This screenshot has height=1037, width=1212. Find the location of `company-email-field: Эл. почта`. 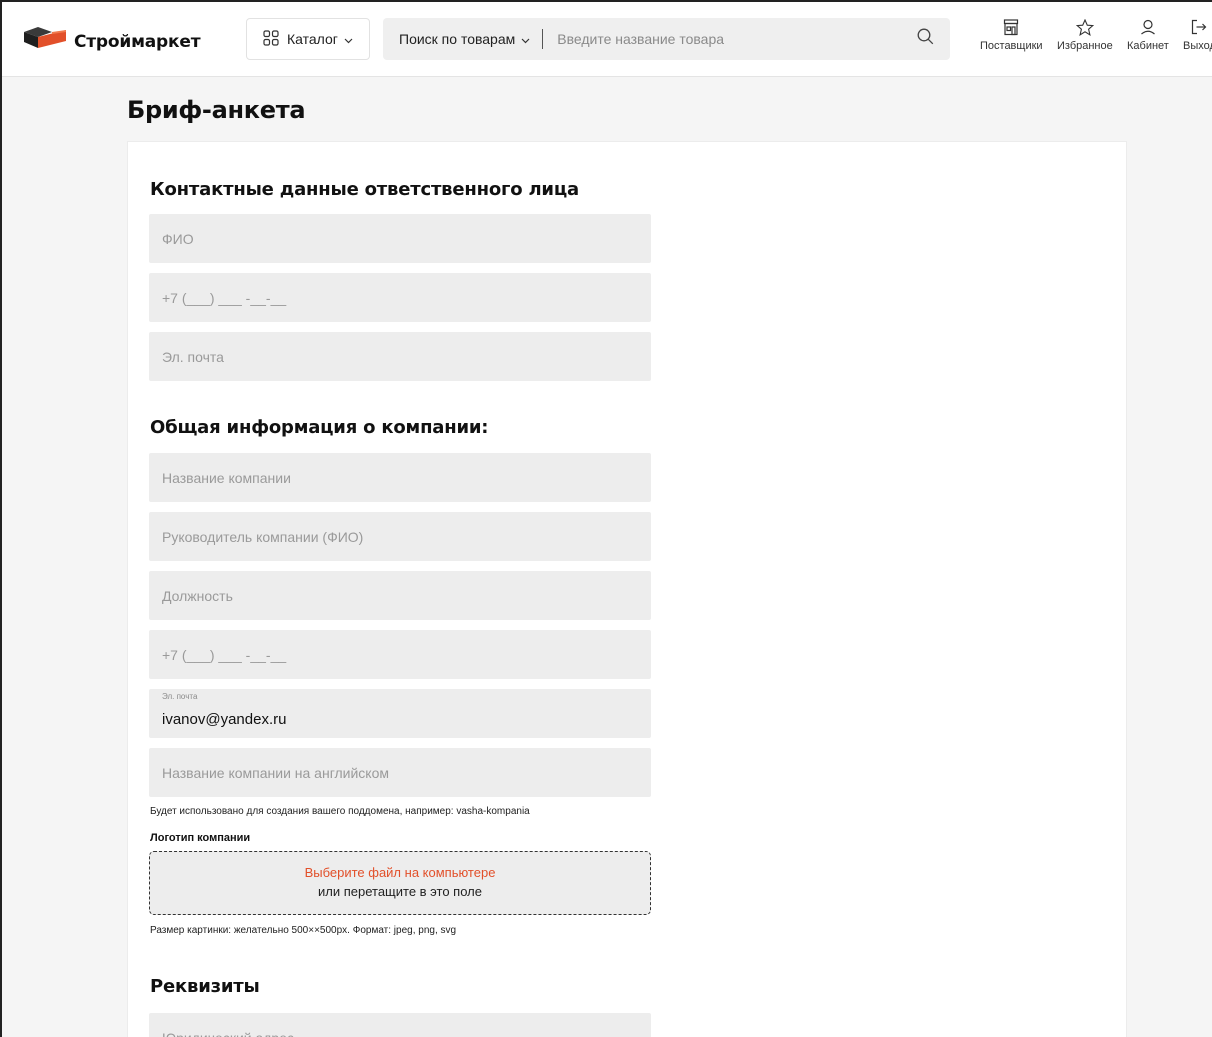

company-email-field: Эл. почта is located at coordinates (400, 713).